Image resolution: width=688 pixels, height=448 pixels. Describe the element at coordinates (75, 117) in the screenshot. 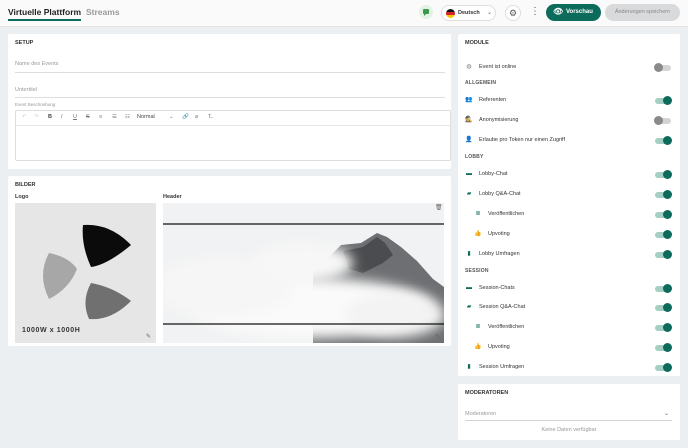

I see `underline-icon: U` at that location.